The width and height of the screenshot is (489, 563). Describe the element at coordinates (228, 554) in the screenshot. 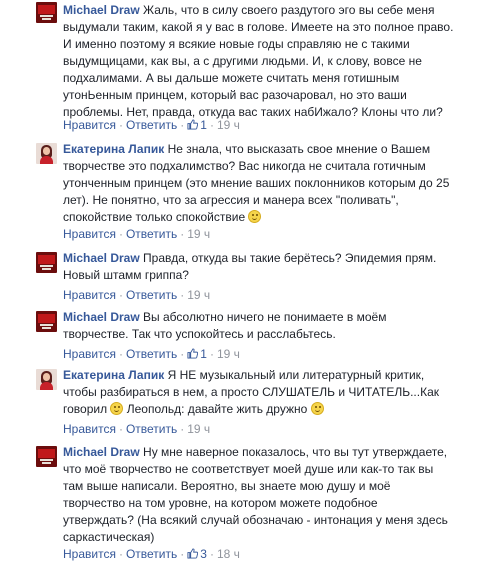

I see `comment-time: 18 ч` at that location.